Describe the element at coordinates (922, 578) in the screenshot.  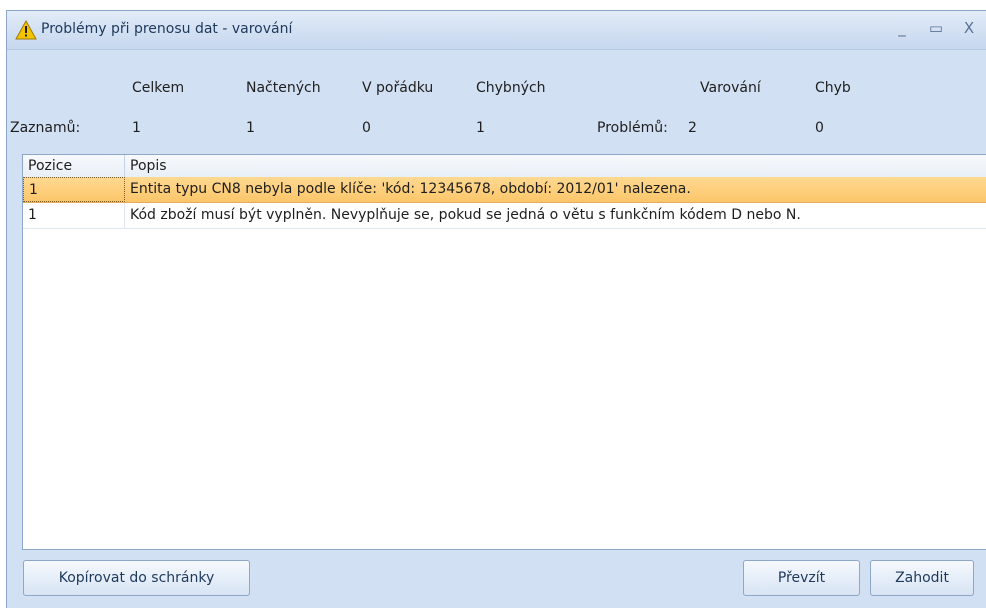
I see `discard-button: Zahodit` at that location.